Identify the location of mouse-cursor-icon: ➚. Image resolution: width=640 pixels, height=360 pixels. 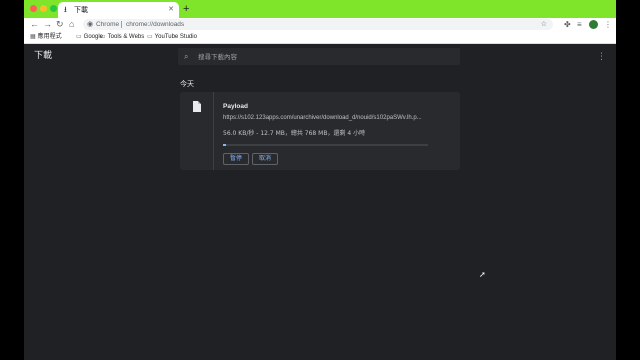
(482, 274).